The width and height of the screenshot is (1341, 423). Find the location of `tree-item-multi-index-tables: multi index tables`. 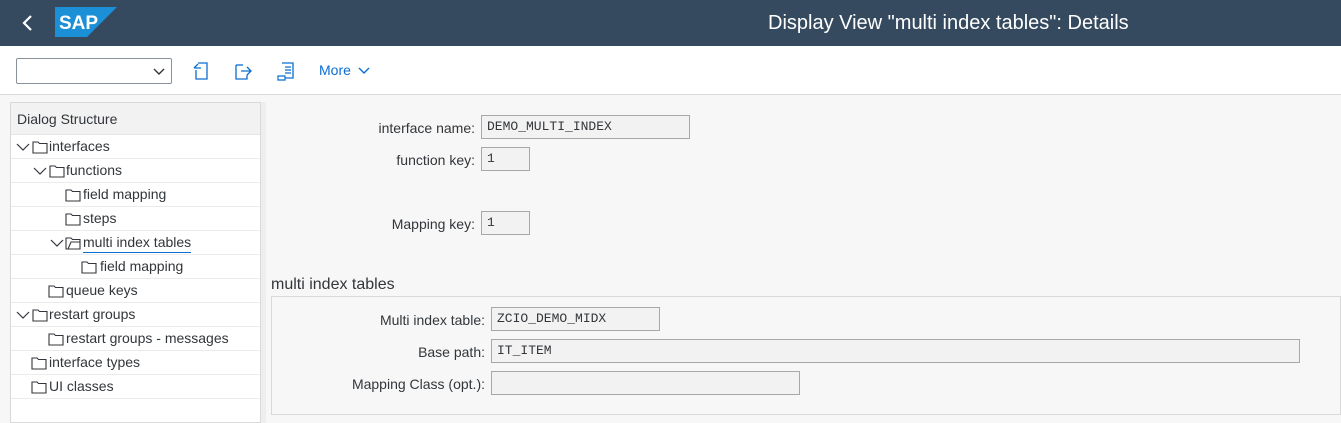

tree-item-multi-index-tables: multi index tables is located at coordinates (135, 243).